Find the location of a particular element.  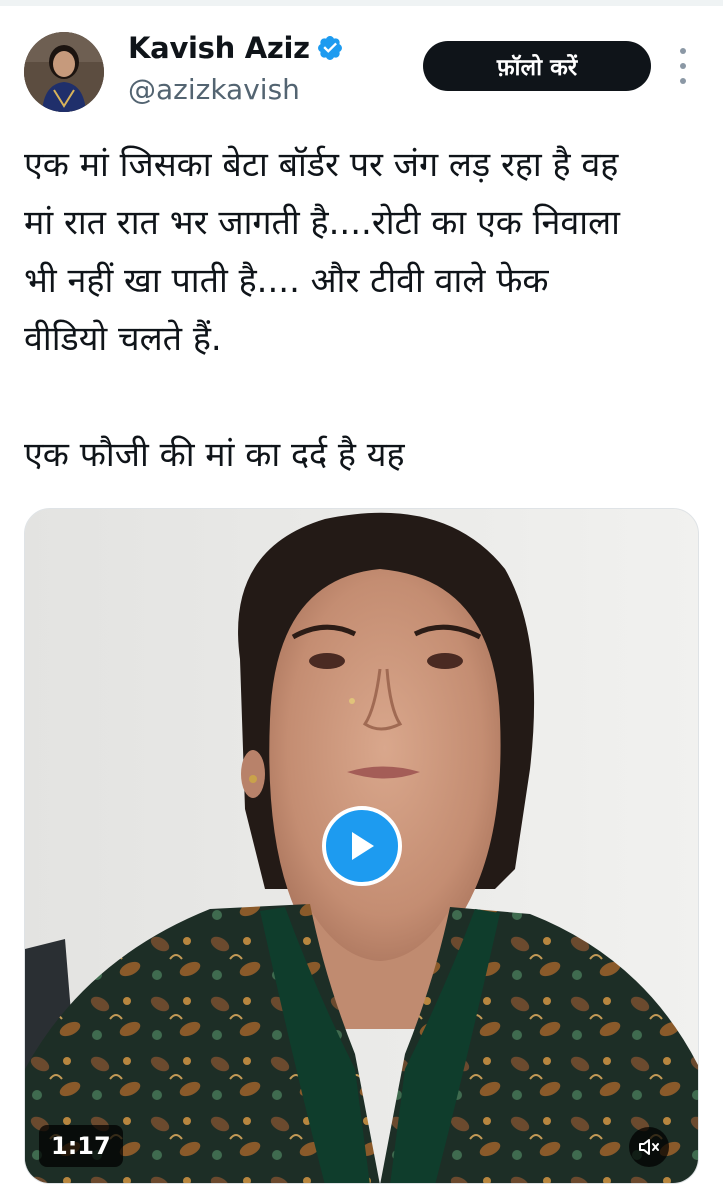

mute-button is located at coordinates (649, 1147).